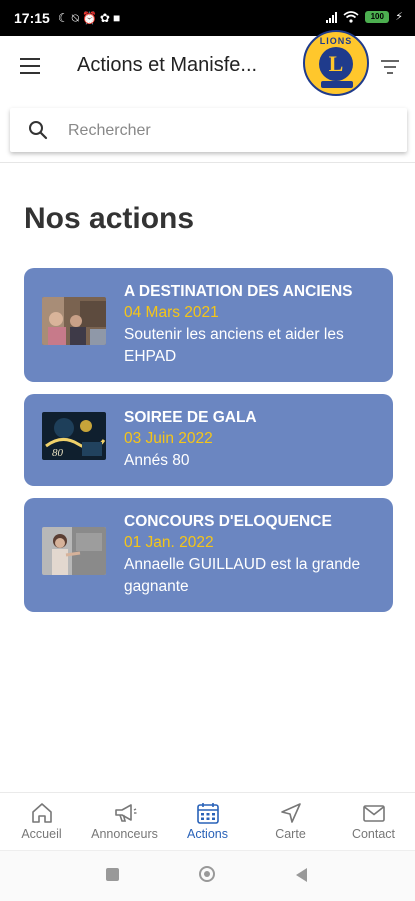 Image resolution: width=415 pixels, height=901 pixels. Describe the element at coordinates (351, 16) in the screenshot. I see `wifi-icon` at that location.